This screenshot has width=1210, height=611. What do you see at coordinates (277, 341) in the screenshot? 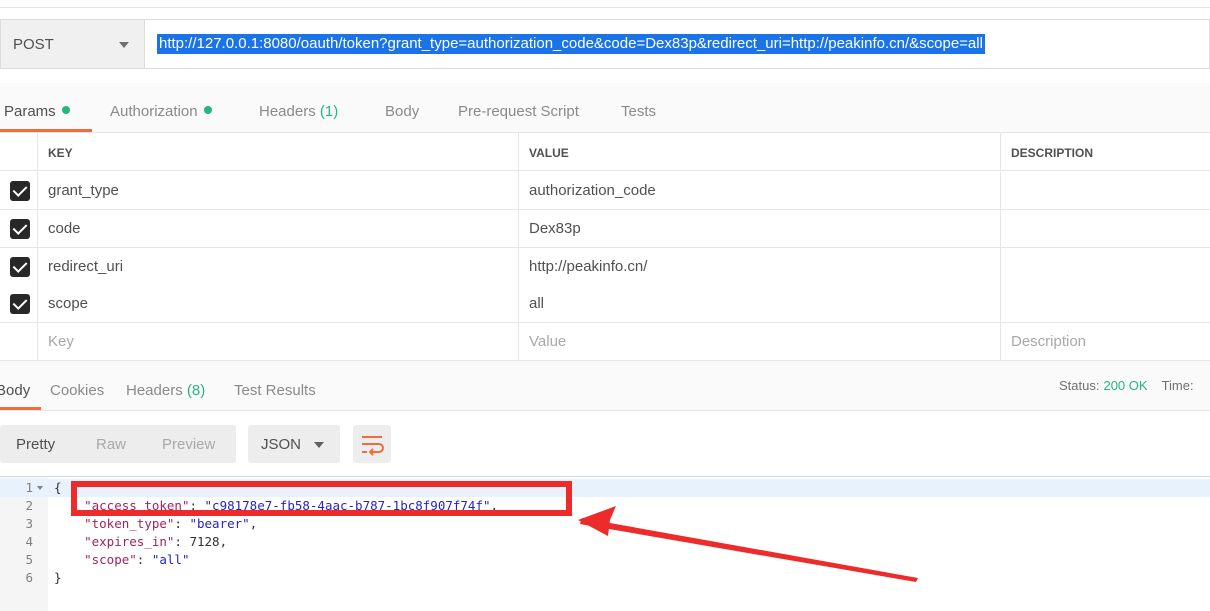
I see `new-key-input: Key` at bounding box center [277, 341].